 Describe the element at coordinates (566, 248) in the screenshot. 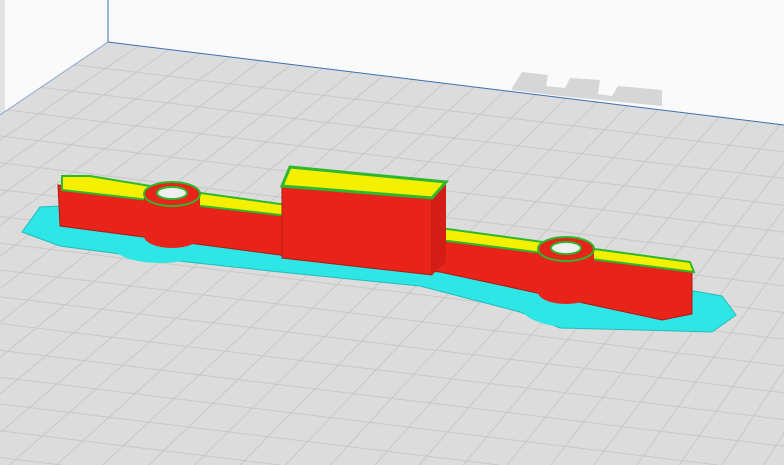

I see `right-boss-hole` at that location.